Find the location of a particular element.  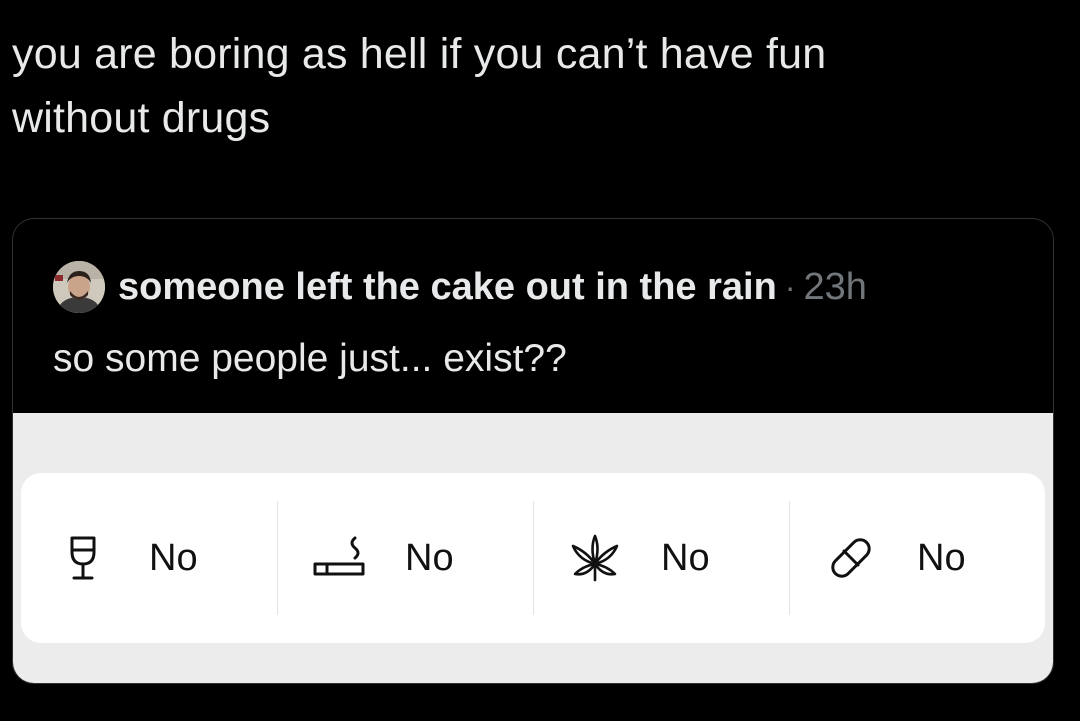

cigarette-icon is located at coordinates (339, 556).